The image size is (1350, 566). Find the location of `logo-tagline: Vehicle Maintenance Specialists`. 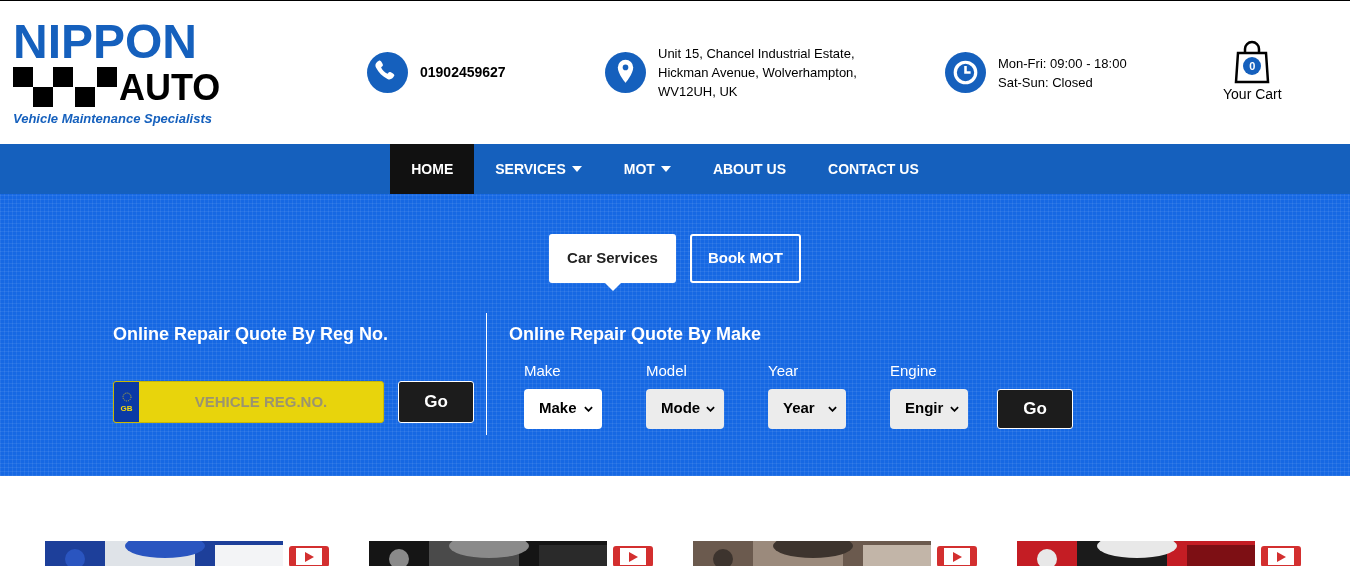

logo-tagline: Vehicle Maintenance Specialists is located at coordinates (113, 118).